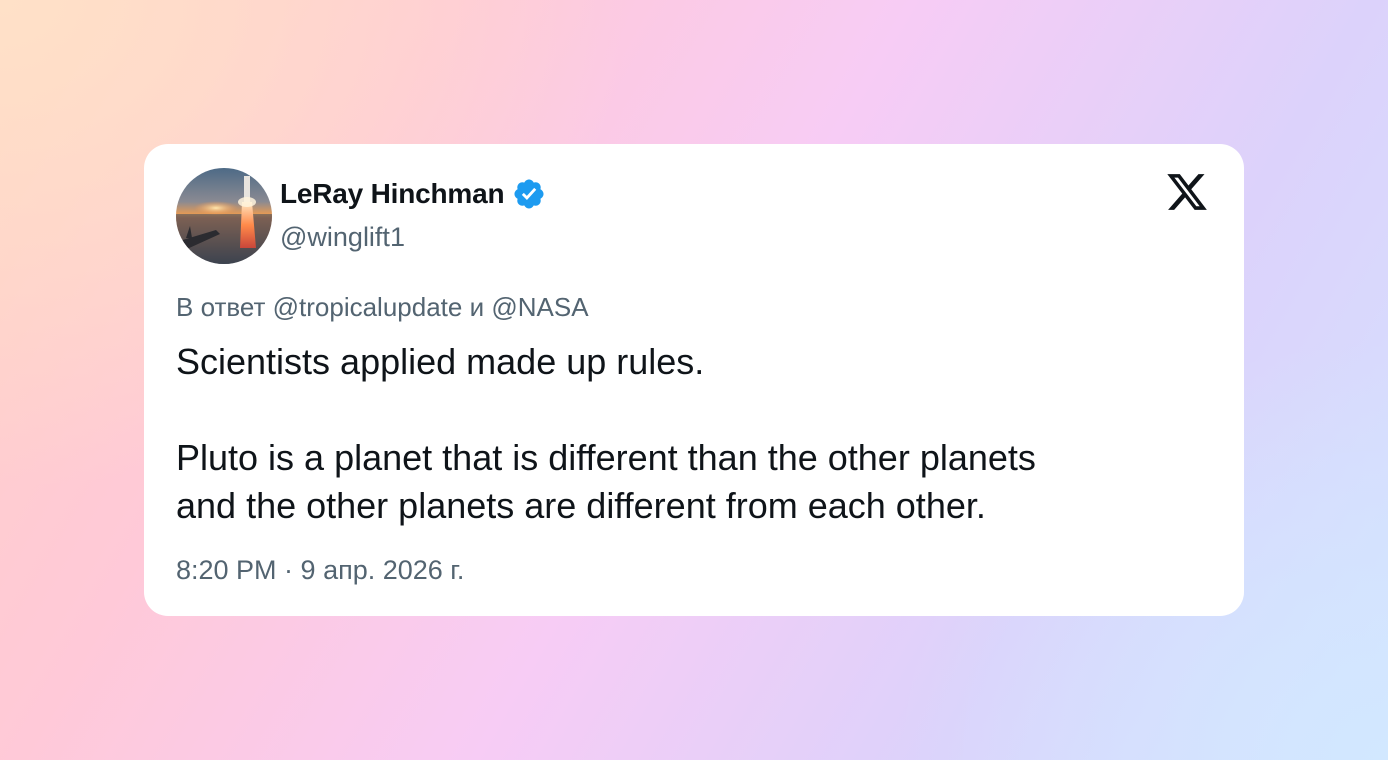 This screenshot has width=1388, height=760. I want to click on tweet-timestamp: 8:20 PM · 9 апр. 2026 г., so click(320, 570).